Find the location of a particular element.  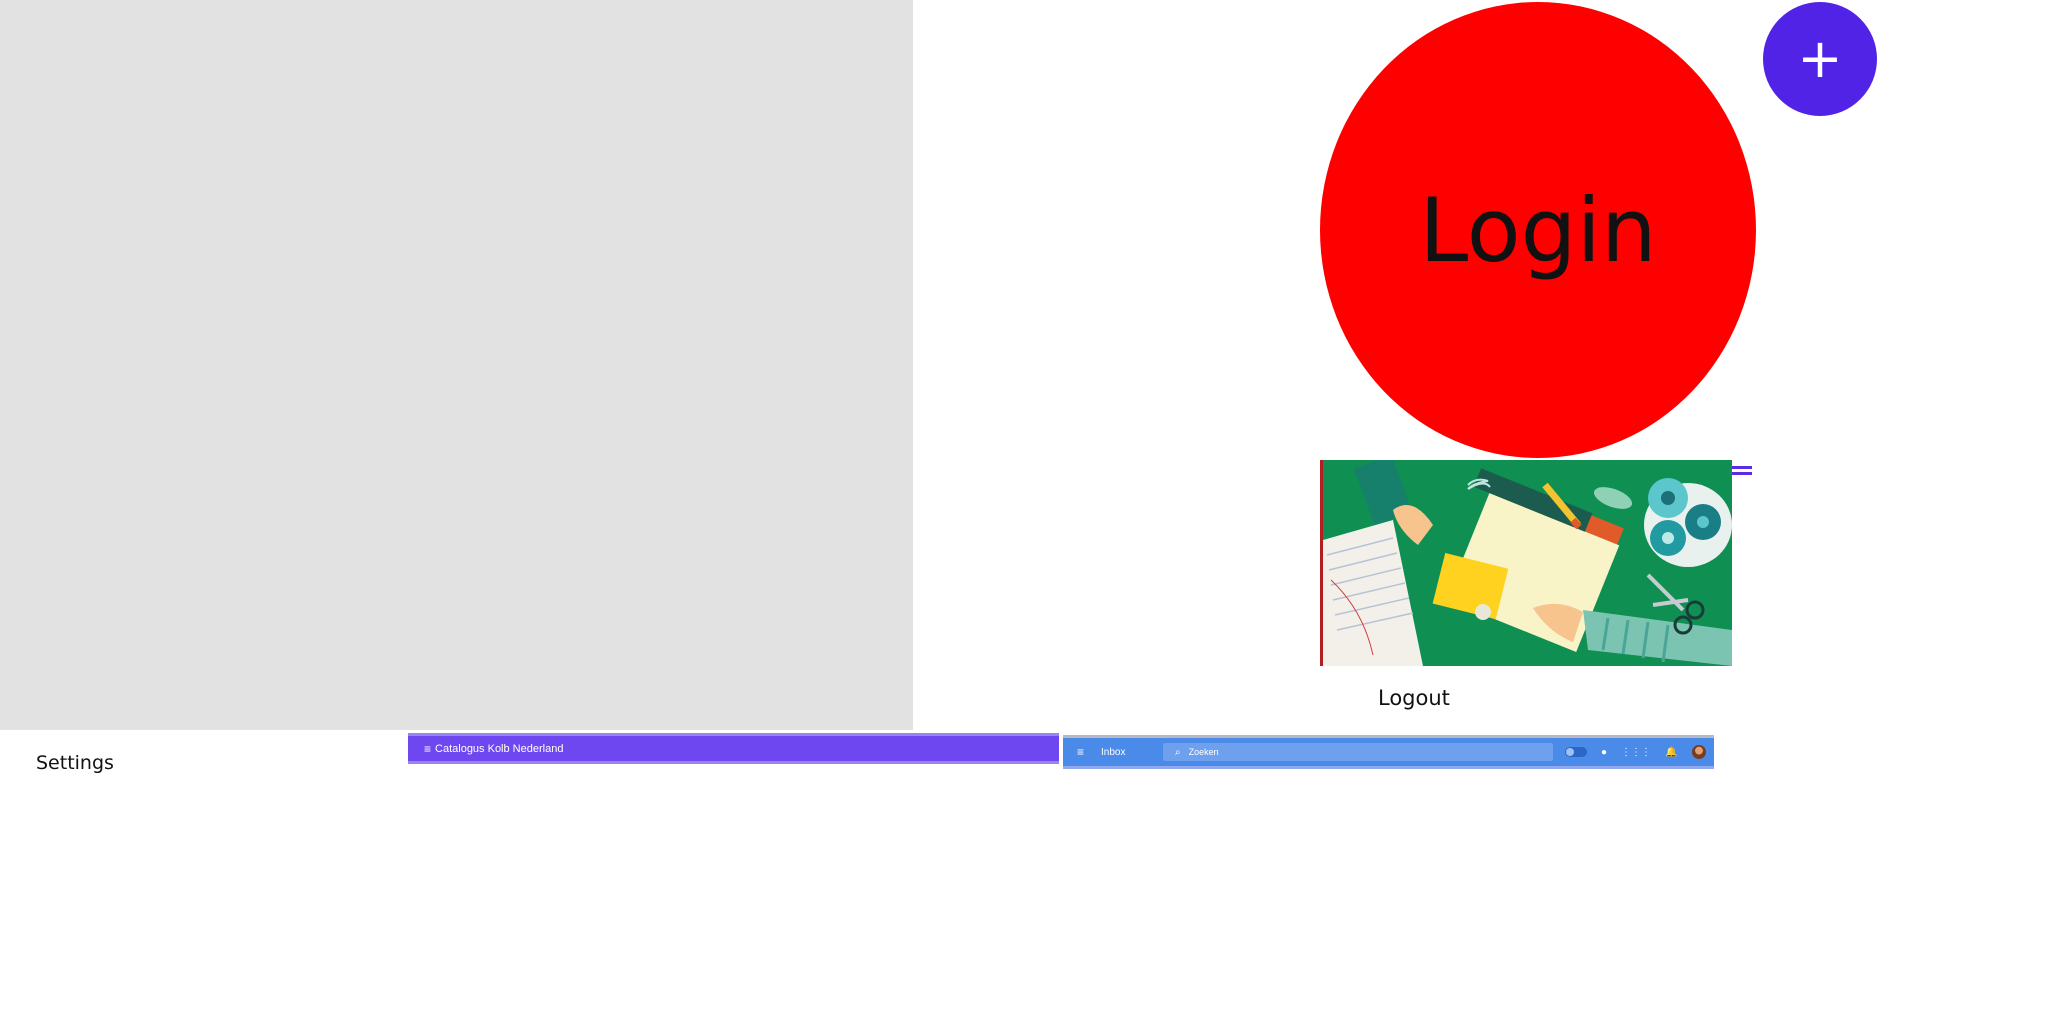

search-box: ⌕ is located at coordinates (1358, 752).